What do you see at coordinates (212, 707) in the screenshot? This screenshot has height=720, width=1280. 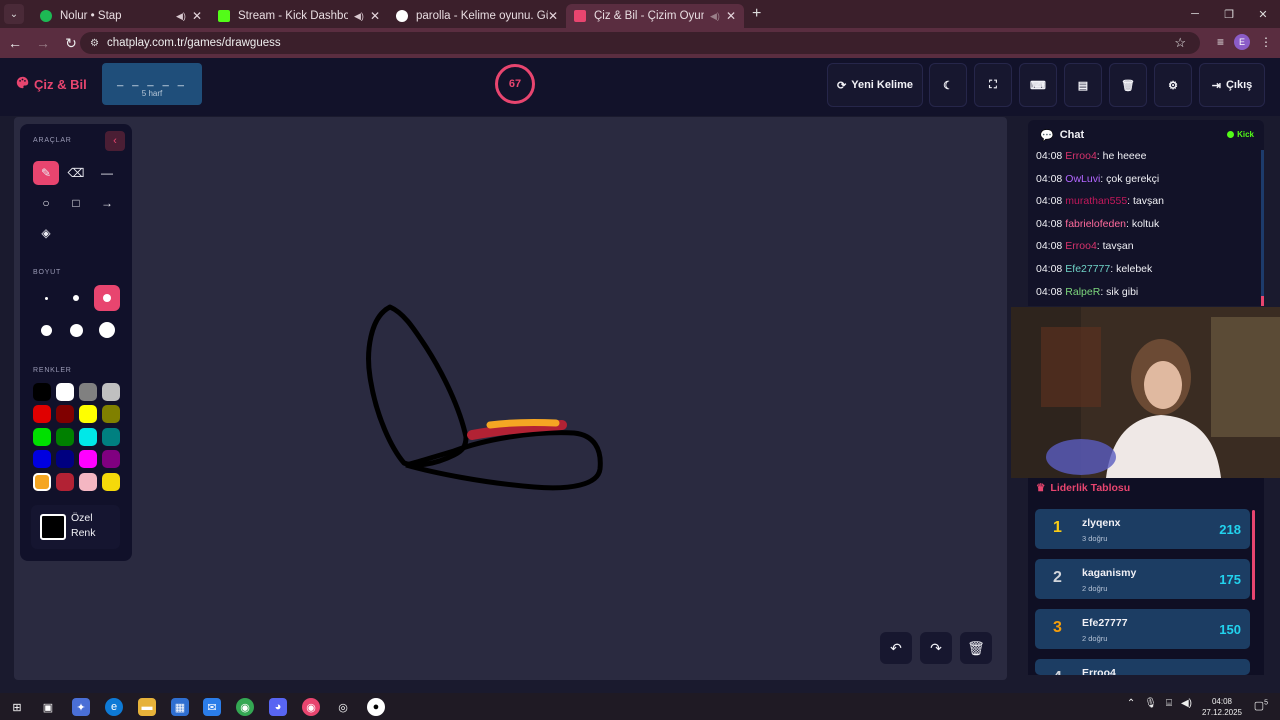 I see `mail-icon: ✉` at bounding box center [212, 707].